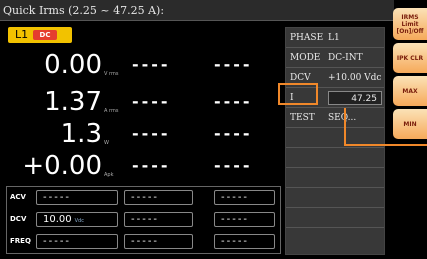 Image resolution: width=427 pixels, height=259 pixels. I want to click on max-softkey: MAX, so click(410, 91).